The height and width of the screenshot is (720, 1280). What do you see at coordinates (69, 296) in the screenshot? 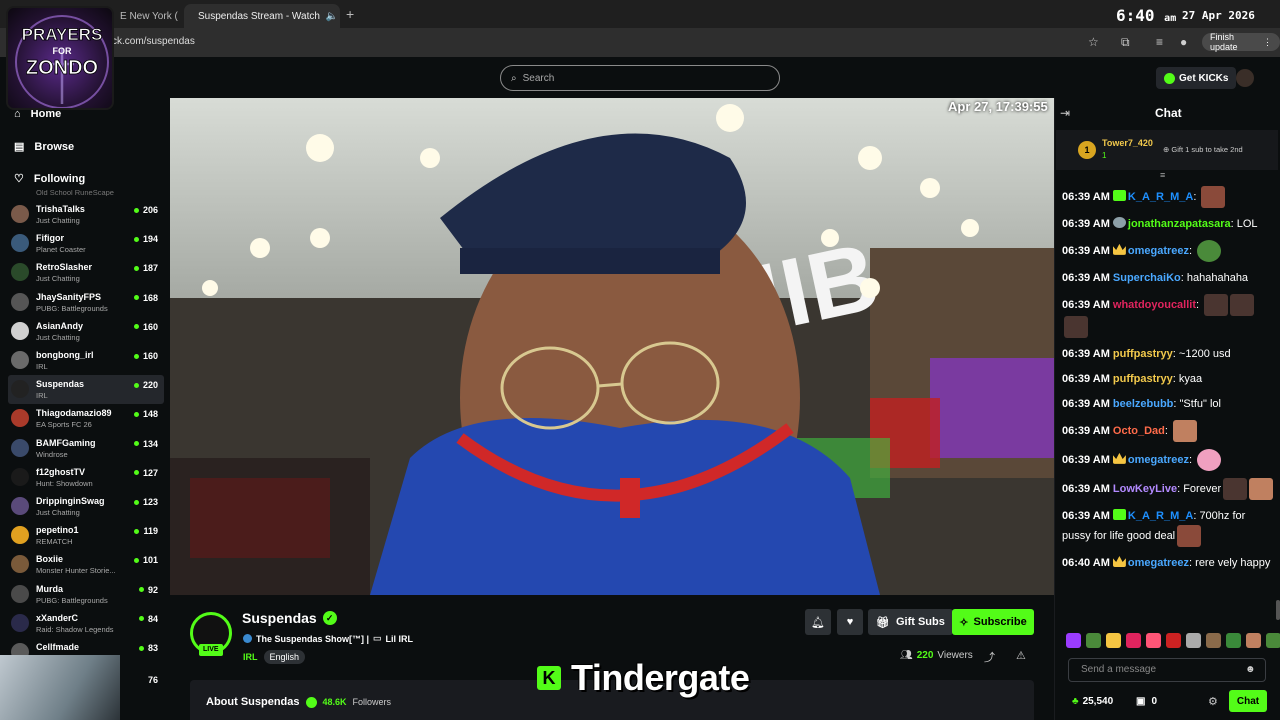
I see `channel-name: JhaySanityFPS` at bounding box center [69, 296].